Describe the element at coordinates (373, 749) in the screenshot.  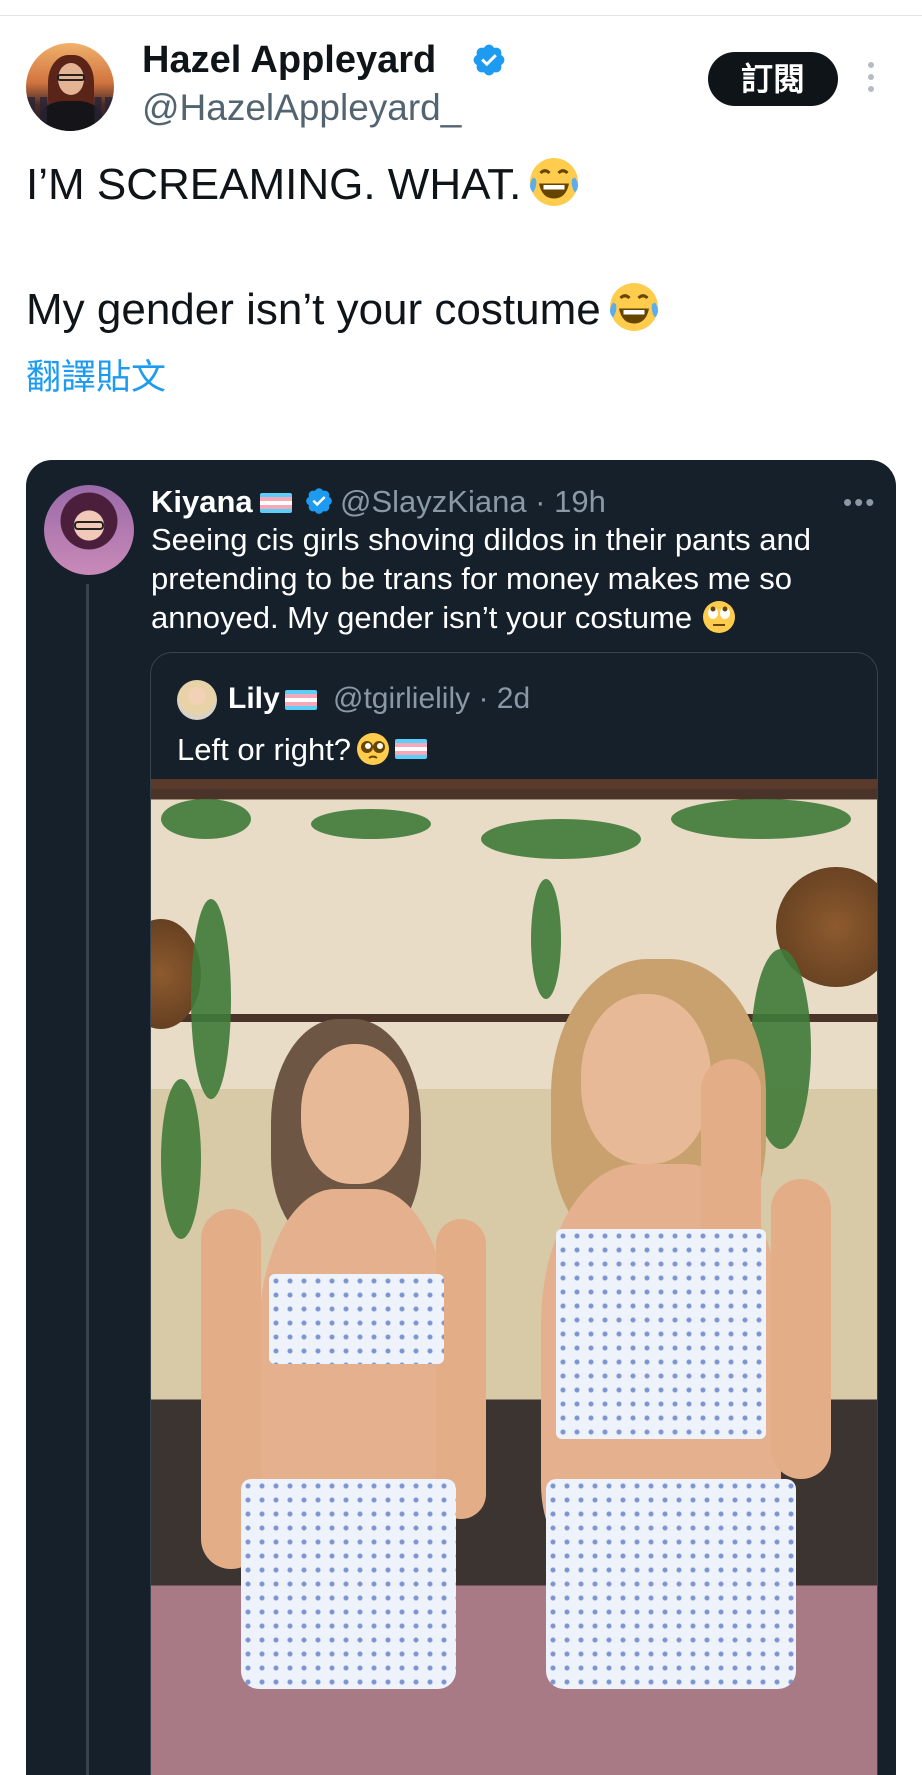
I see `pleading-emoji-icon` at that location.